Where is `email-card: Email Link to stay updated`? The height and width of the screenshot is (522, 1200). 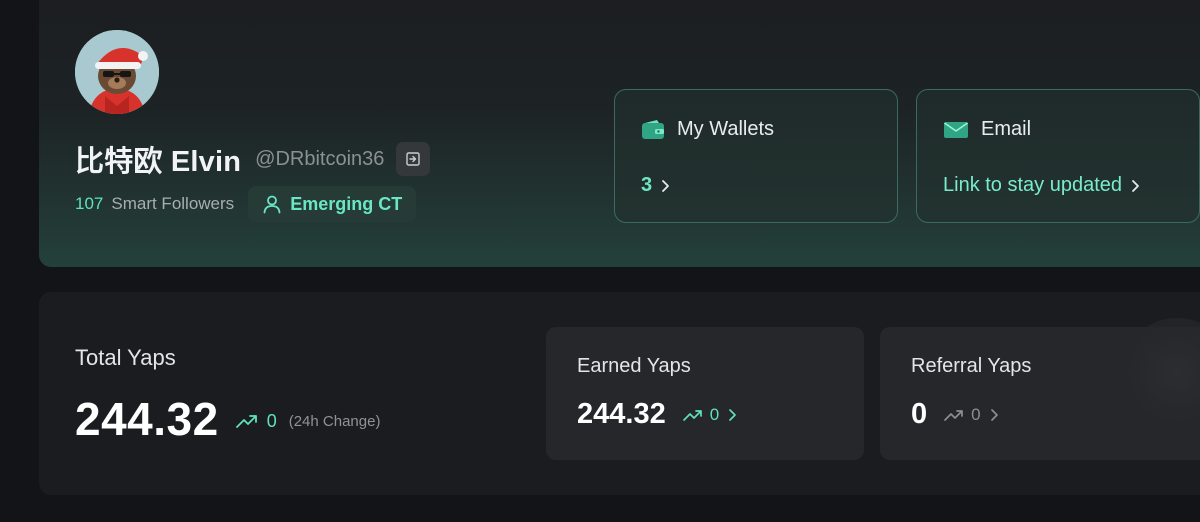 email-card: Email Link to stay updated is located at coordinates (1058, 156).